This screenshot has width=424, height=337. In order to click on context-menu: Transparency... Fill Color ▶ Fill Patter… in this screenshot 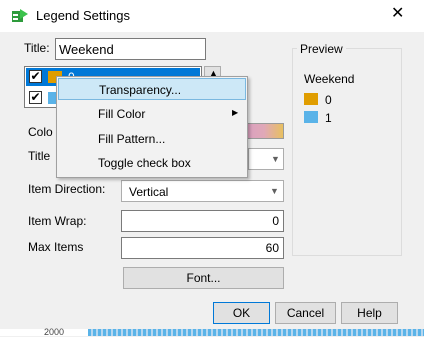, I will do `click(152, 127)`.